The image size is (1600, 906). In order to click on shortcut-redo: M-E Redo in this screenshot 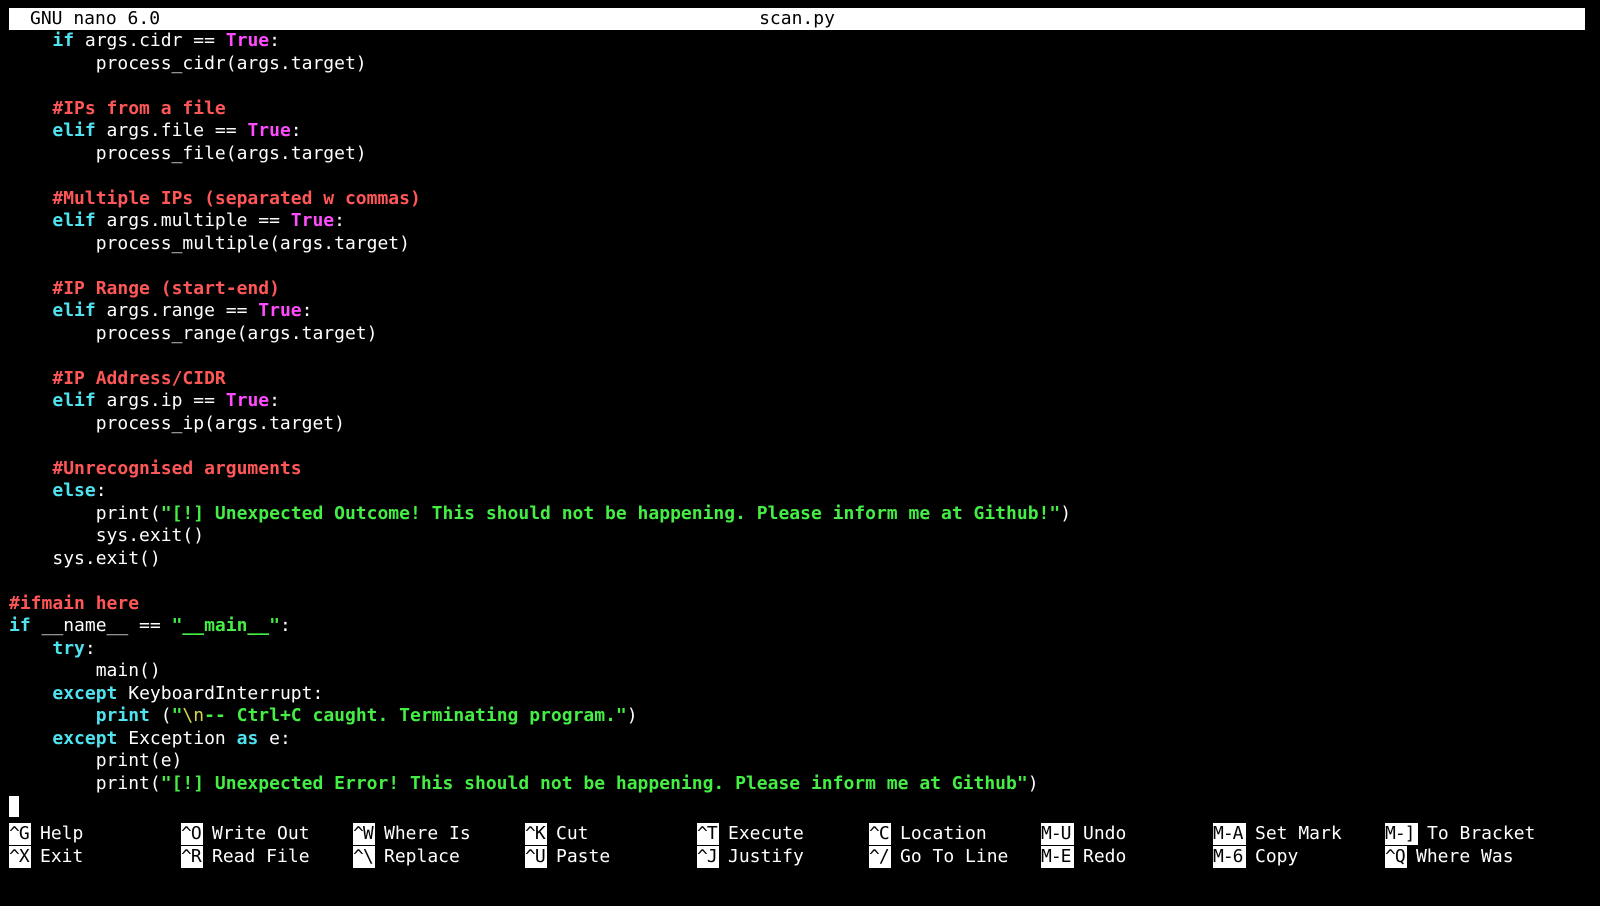, I will do `click(1083, 857)`.